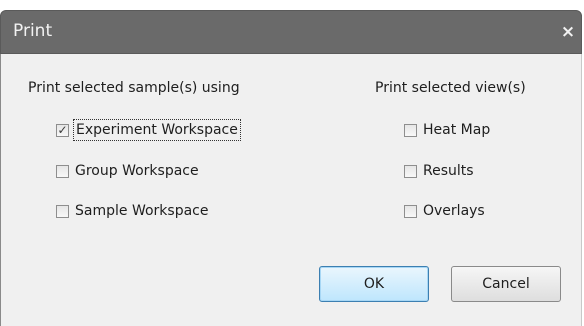 Image resolution: width=584 pixels, height=326 pixels. Describe the element at coordinates (157, 130) in the screenshot. I see `experiment-workspace-label: Experiment Workspace` at that location.